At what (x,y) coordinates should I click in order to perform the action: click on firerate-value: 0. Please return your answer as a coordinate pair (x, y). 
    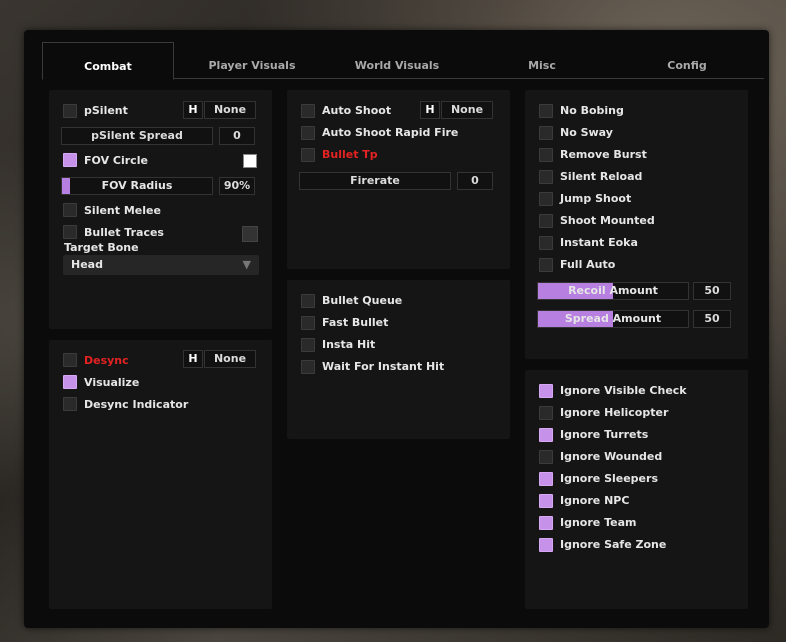
    Looking at the image, I should click on (475, 181).